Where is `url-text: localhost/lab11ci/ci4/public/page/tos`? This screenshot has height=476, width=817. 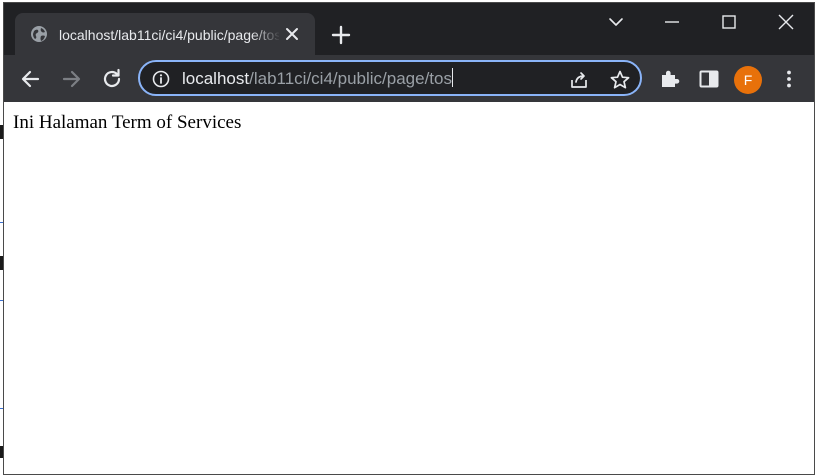 url-text: localhost/lab11ci/ci4/public/page/tos is located at coordinates (317, 79).